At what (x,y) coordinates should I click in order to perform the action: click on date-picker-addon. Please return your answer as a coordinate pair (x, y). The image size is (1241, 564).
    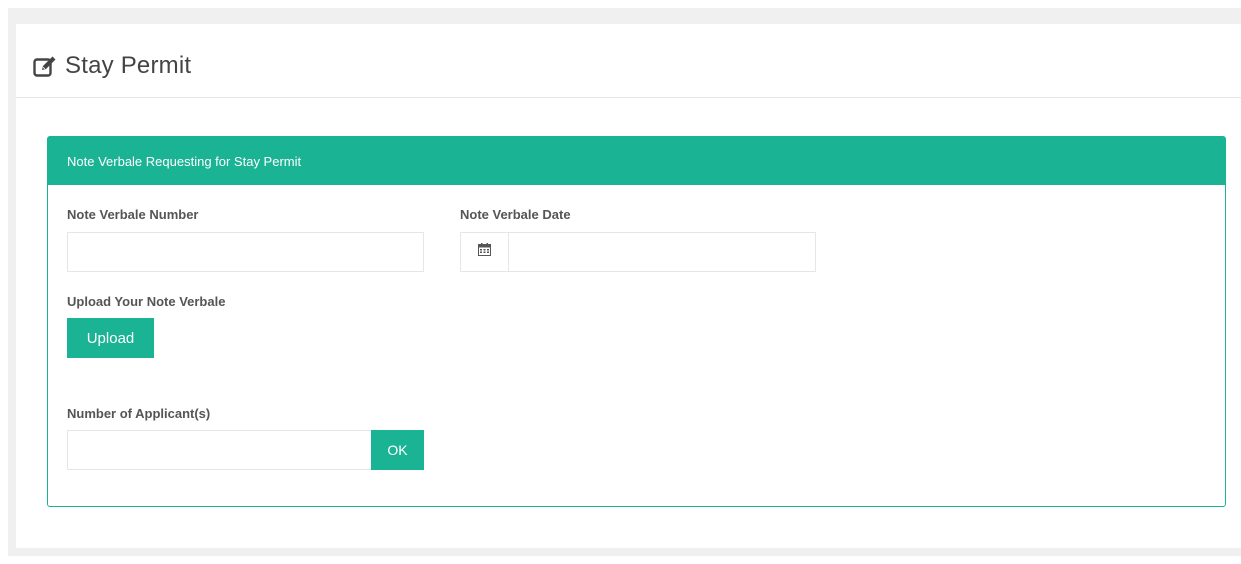
    Looking at the image, I should click on (484, 252).